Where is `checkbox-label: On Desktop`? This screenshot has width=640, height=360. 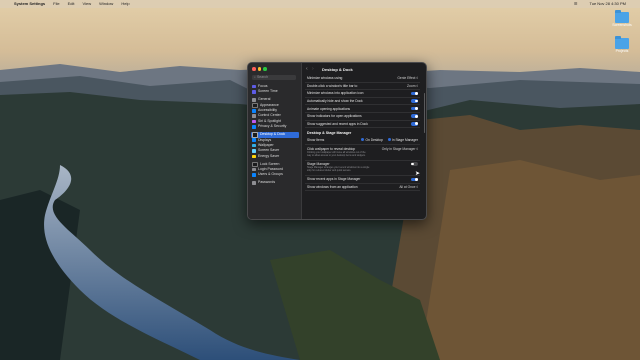 checkbox-label: On Desktop is located at coordinates (374, 139).